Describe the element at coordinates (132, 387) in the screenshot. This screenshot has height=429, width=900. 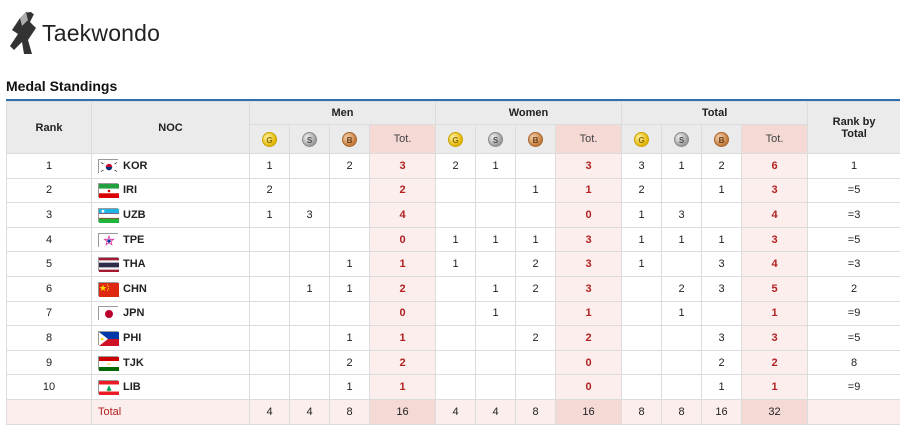
I see `noc-code: LIB` at that location.